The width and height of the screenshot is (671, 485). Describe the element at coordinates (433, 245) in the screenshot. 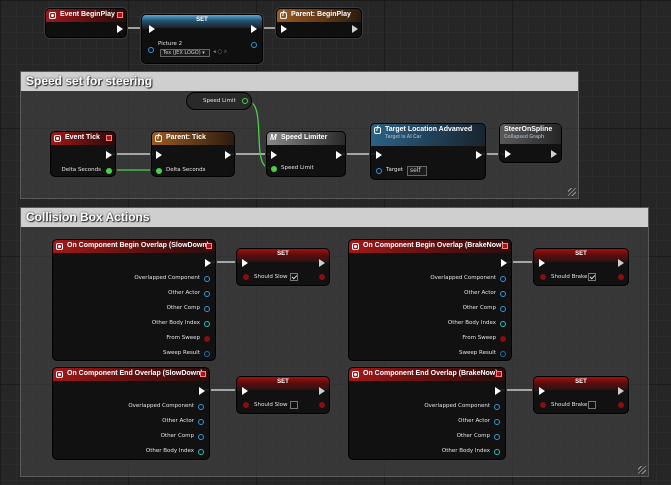

I see `node-title: On Component Begin Overlap (BrakeNow)` at that location.